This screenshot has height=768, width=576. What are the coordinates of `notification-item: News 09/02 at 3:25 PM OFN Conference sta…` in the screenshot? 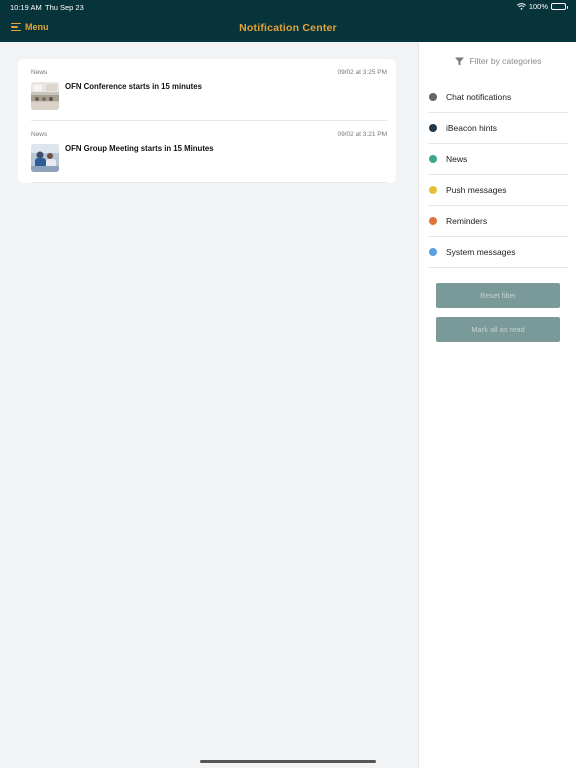 It's located at (209, 90).